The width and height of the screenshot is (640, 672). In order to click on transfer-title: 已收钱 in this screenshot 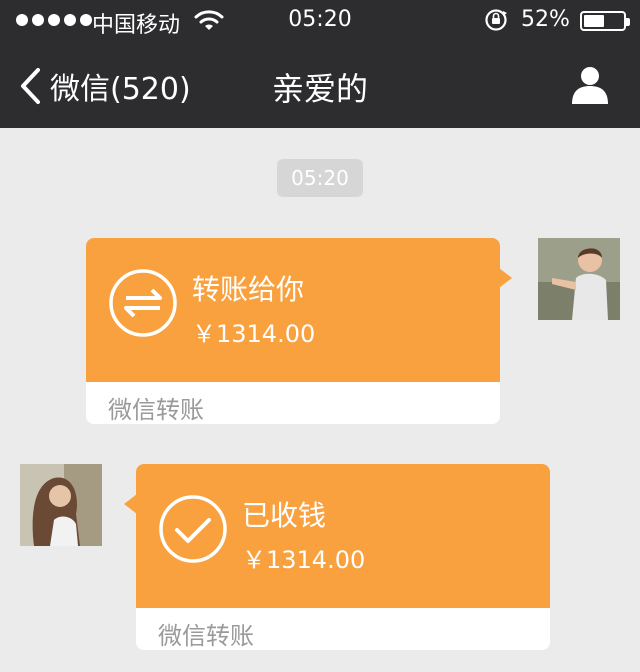, I will do `click(284, 515)`.